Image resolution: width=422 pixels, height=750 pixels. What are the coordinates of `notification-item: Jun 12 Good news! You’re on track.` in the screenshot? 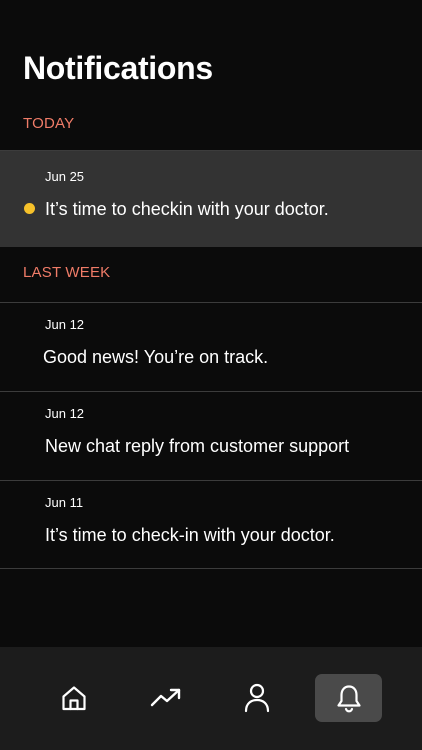 It's located at (211, 347).